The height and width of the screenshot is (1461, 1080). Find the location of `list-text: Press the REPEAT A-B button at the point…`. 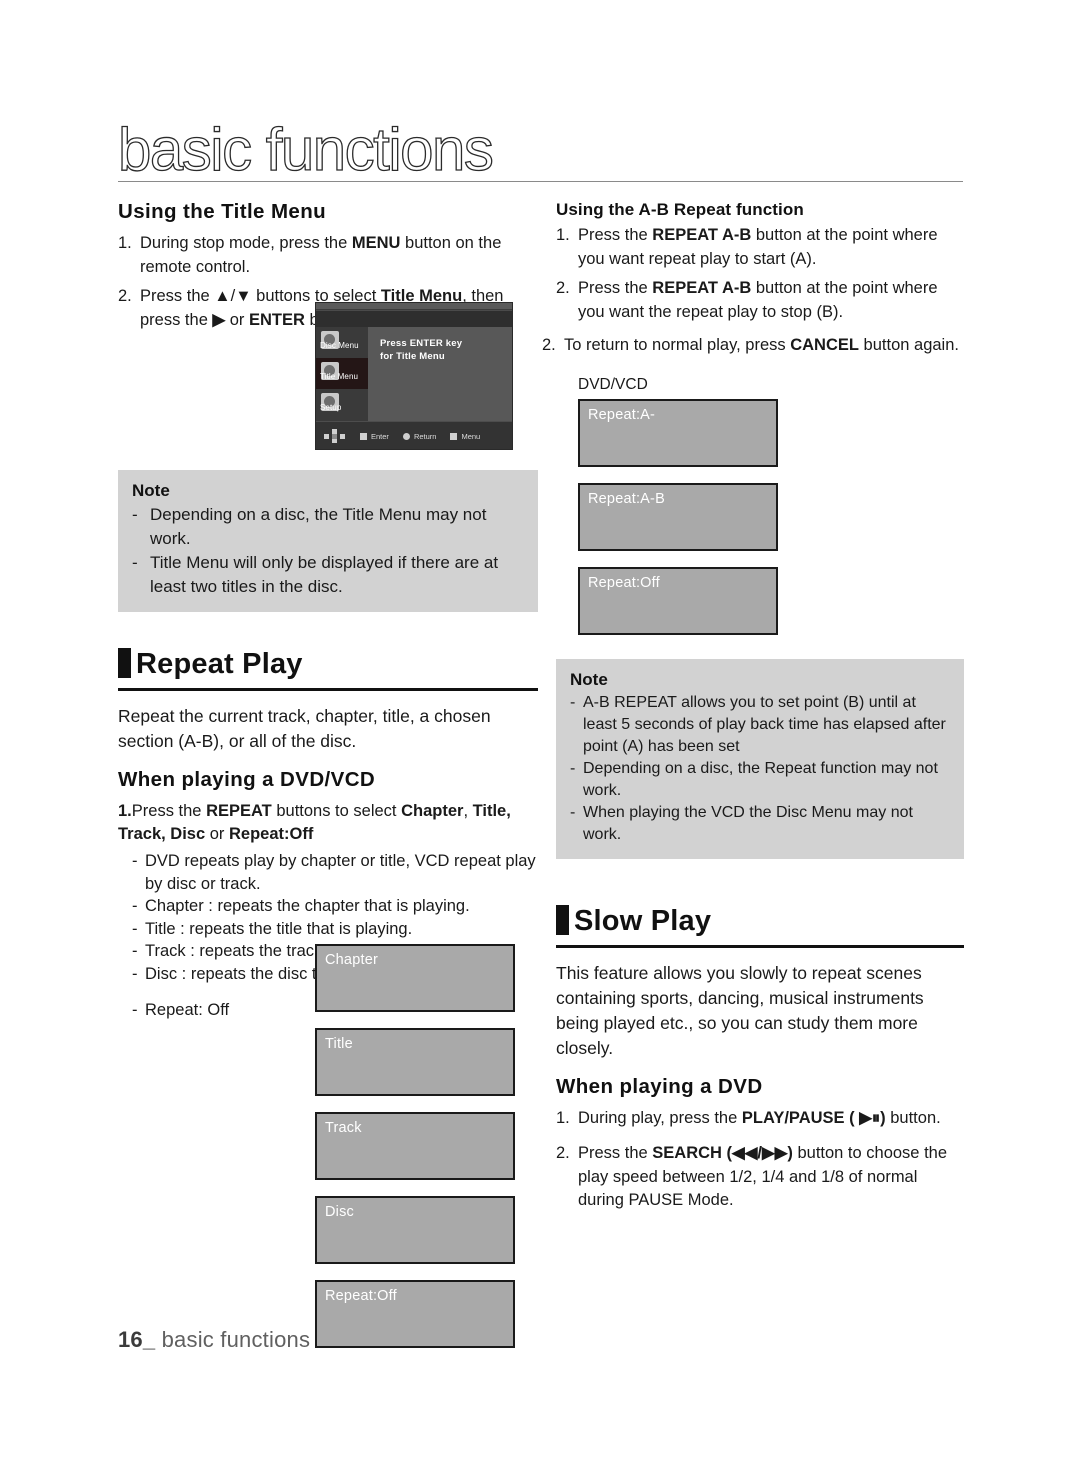

list-text: Press the REPEAT A-B button at the point… is located at coordinates (758, 247).